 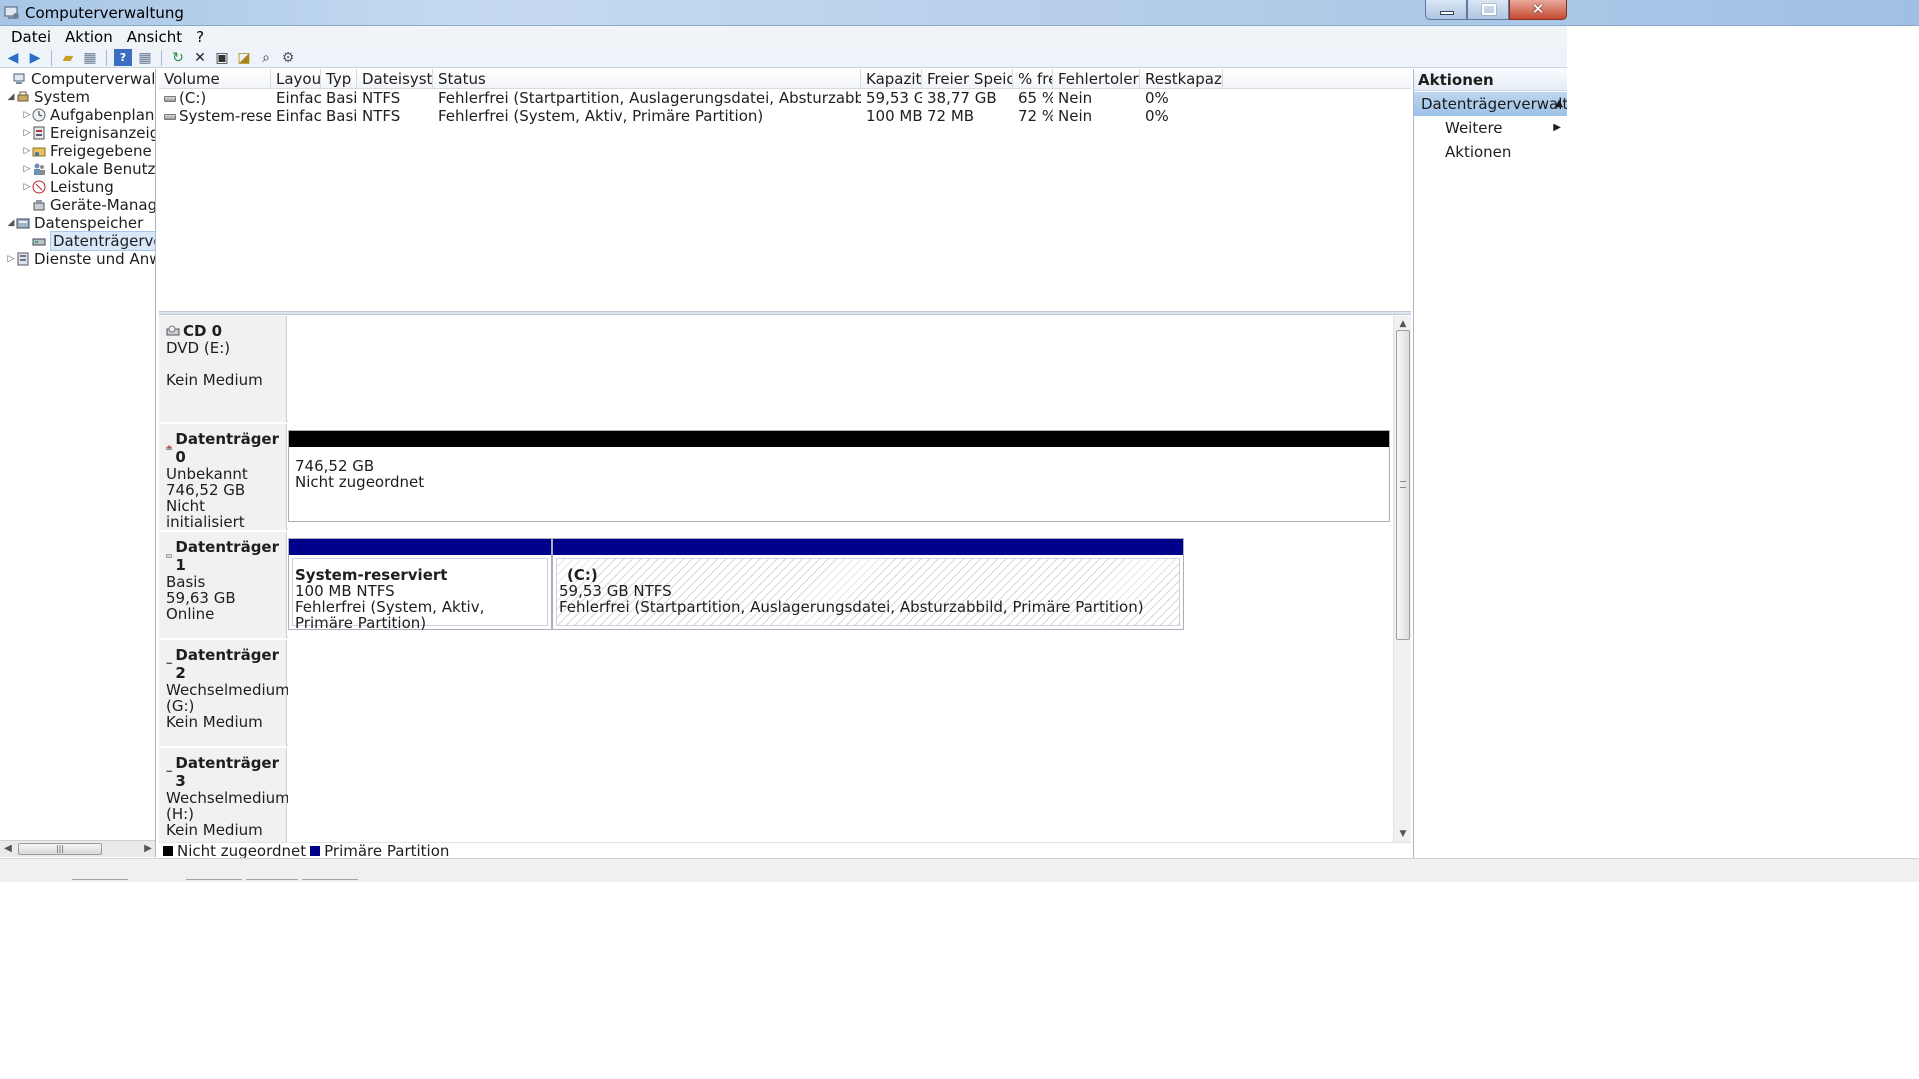 I want to click on tree-item-label: Dienste und Anwendu, so click(x=94, y=259).